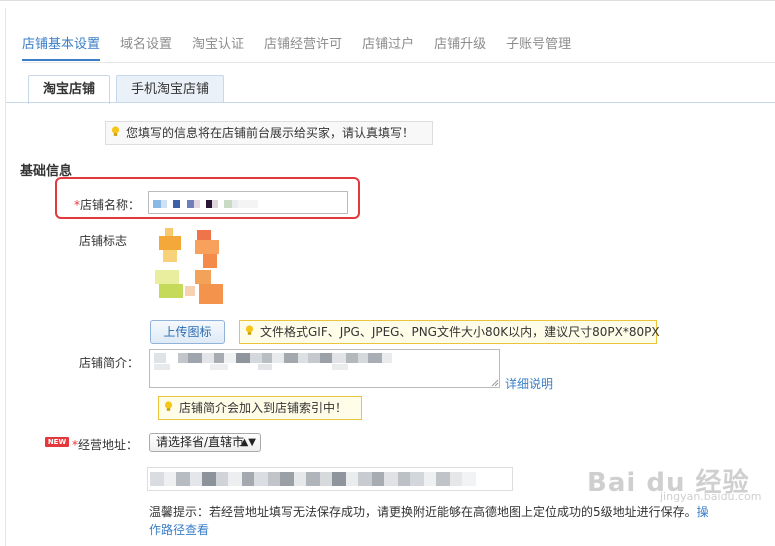 The width and height of the screenshot is (775, 546). What do you see at coordinates (273, 358) in the screenshot?
I see `store-desc-redacted-value` at bounding box center [273, 358].